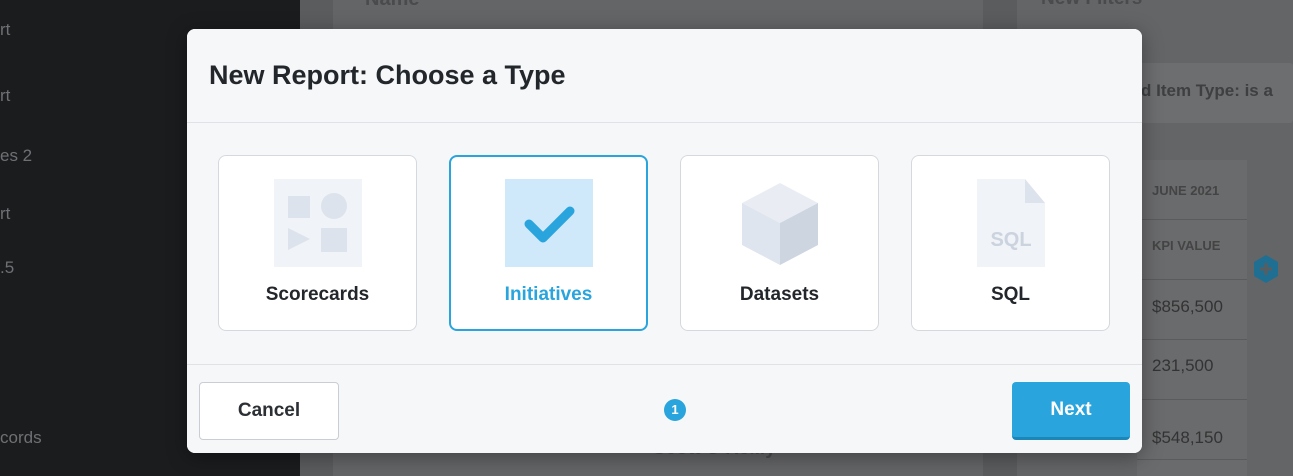  I want to click on table-cell: $548,150, so click(1187, 437).